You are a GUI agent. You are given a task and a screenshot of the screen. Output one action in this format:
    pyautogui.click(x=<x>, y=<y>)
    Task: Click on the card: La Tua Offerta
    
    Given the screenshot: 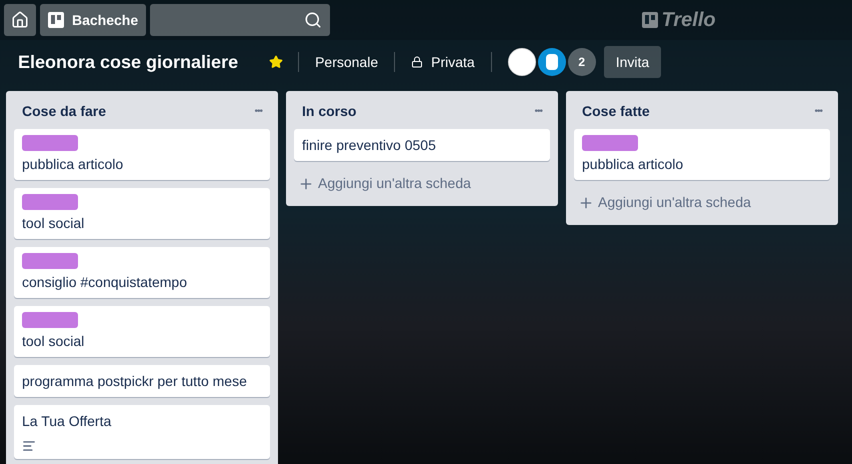 What is the action you would take?
    pyautogui.click(x=142, y=432)
    